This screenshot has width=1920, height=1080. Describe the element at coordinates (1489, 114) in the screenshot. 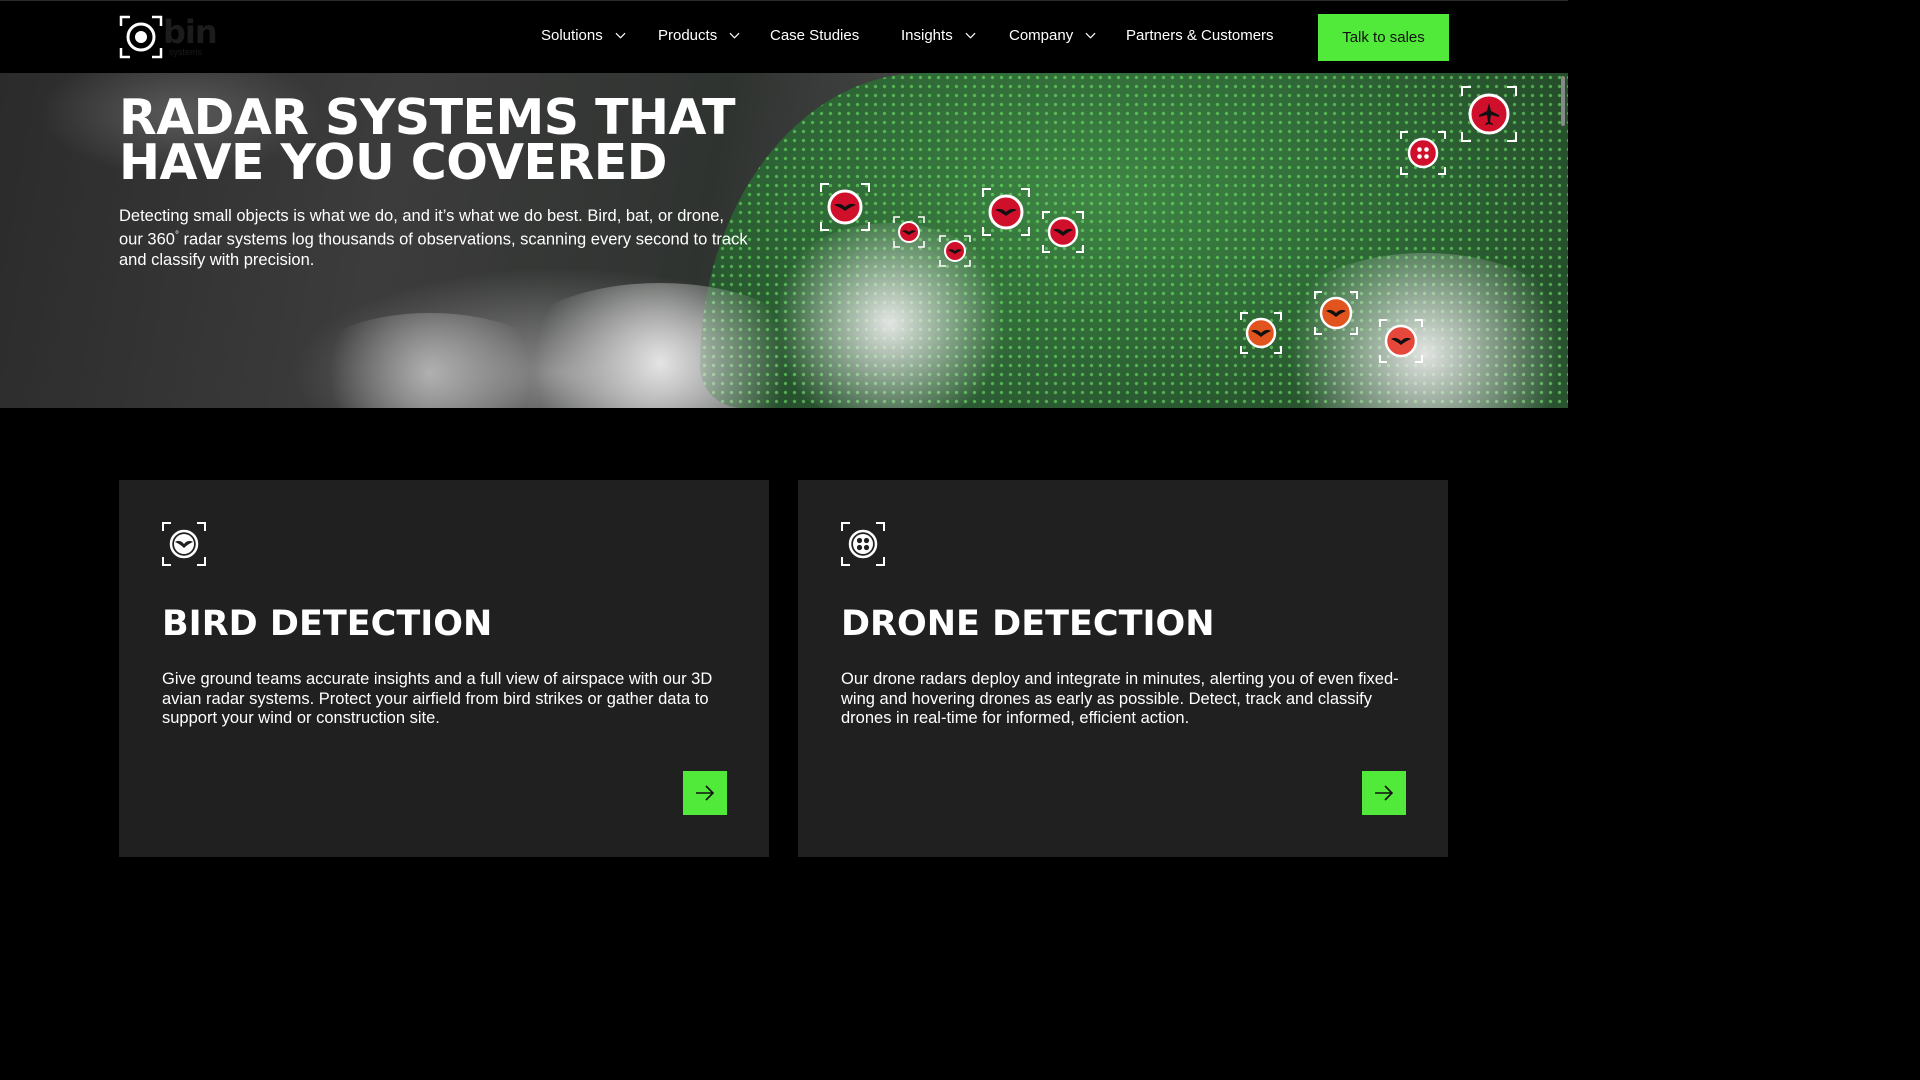

I see `aircraft-target-marker` at that location.